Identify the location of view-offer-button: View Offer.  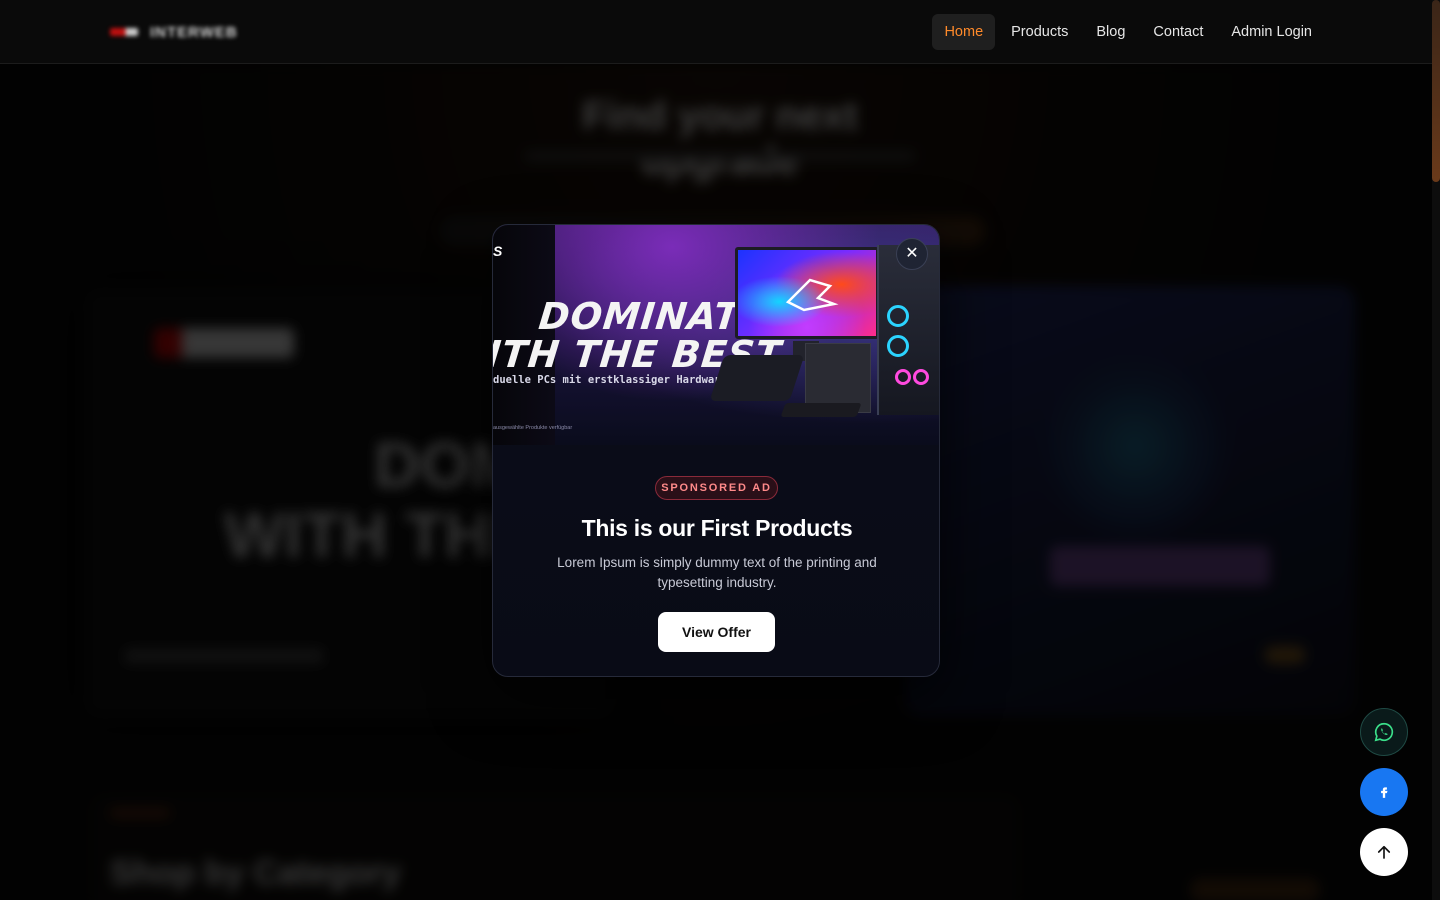
(716, 632).